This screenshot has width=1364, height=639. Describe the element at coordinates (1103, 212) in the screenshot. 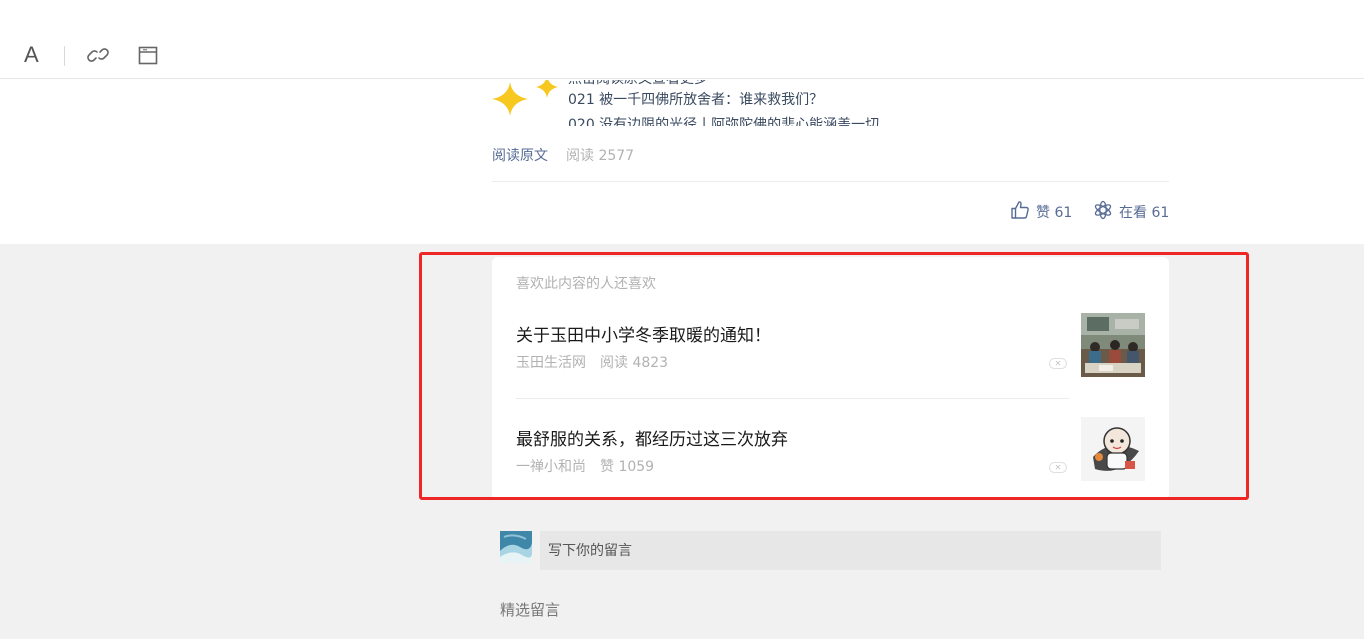

I see `watching-icon` at that location.